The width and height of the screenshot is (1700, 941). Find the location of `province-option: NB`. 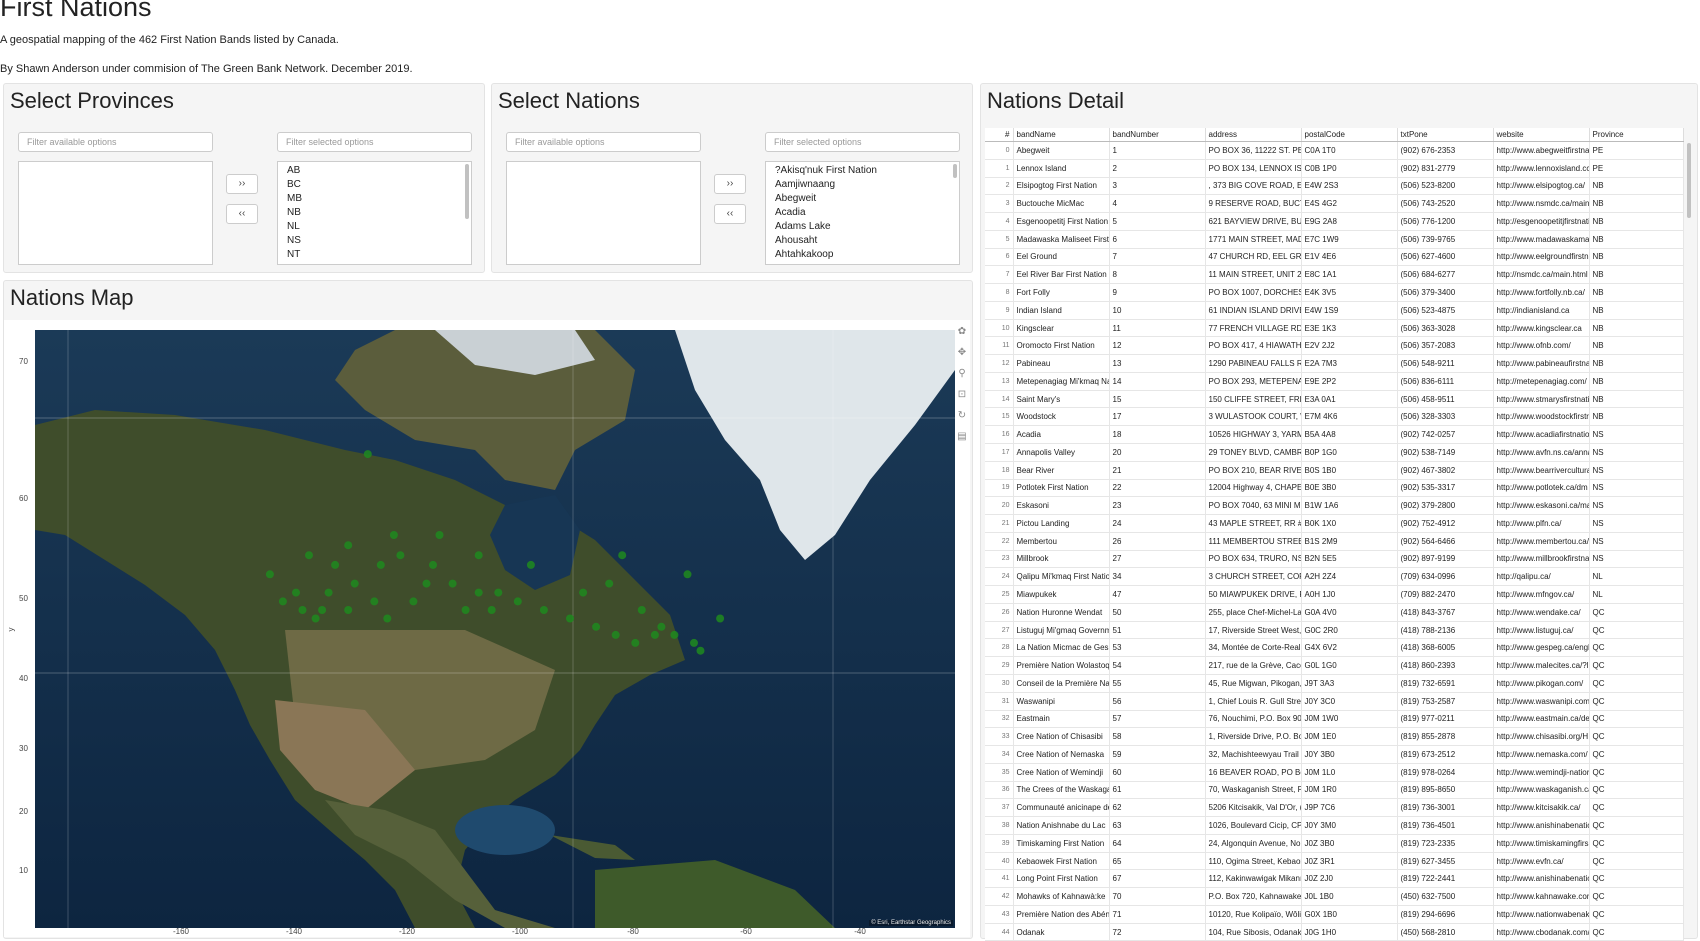

province-option: NB is located at coordinates (374, 213).